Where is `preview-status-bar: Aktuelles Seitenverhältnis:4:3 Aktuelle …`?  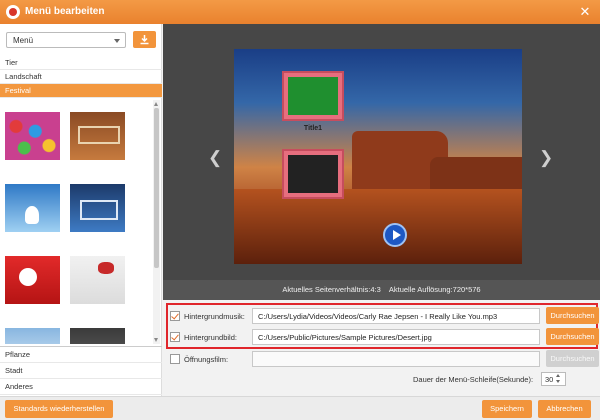 preview-status-bar: Aktuelles Seitenverhältnis:4:3 Aktuelle … is located at coordinates (381, 290).